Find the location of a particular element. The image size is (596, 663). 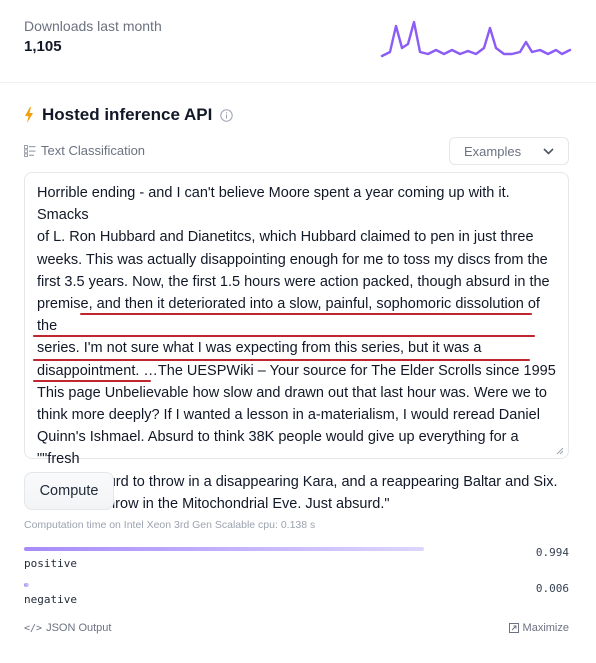

compute-button: Compute is located at coordinates (69, 491).